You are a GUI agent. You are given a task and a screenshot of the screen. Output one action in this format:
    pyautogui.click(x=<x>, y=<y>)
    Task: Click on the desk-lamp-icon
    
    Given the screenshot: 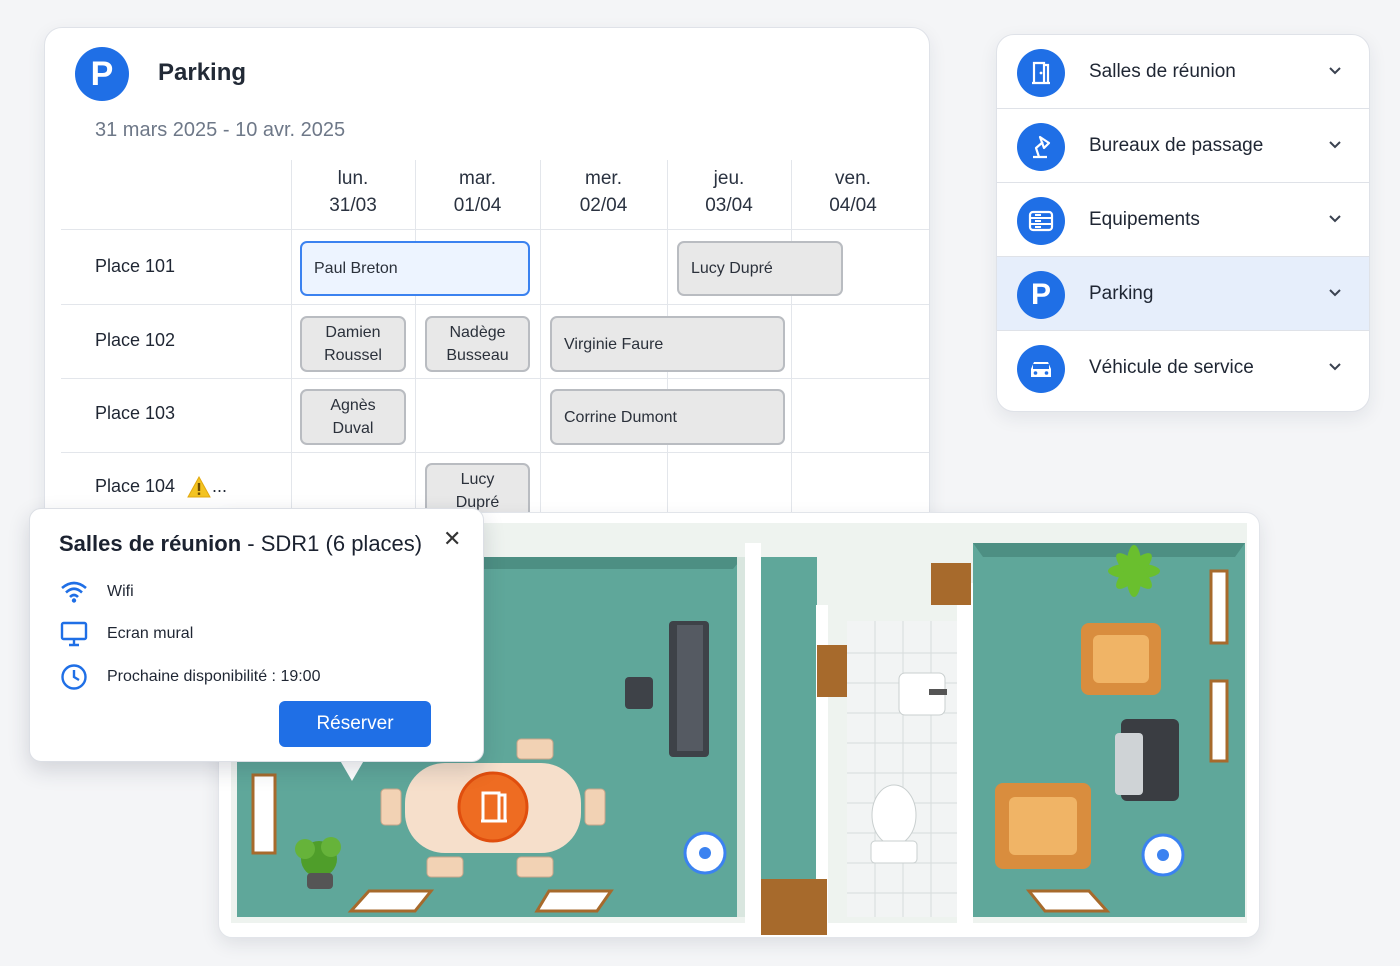 What is the action you would take?
    pyautogui.click(x=1041, y=147)
    